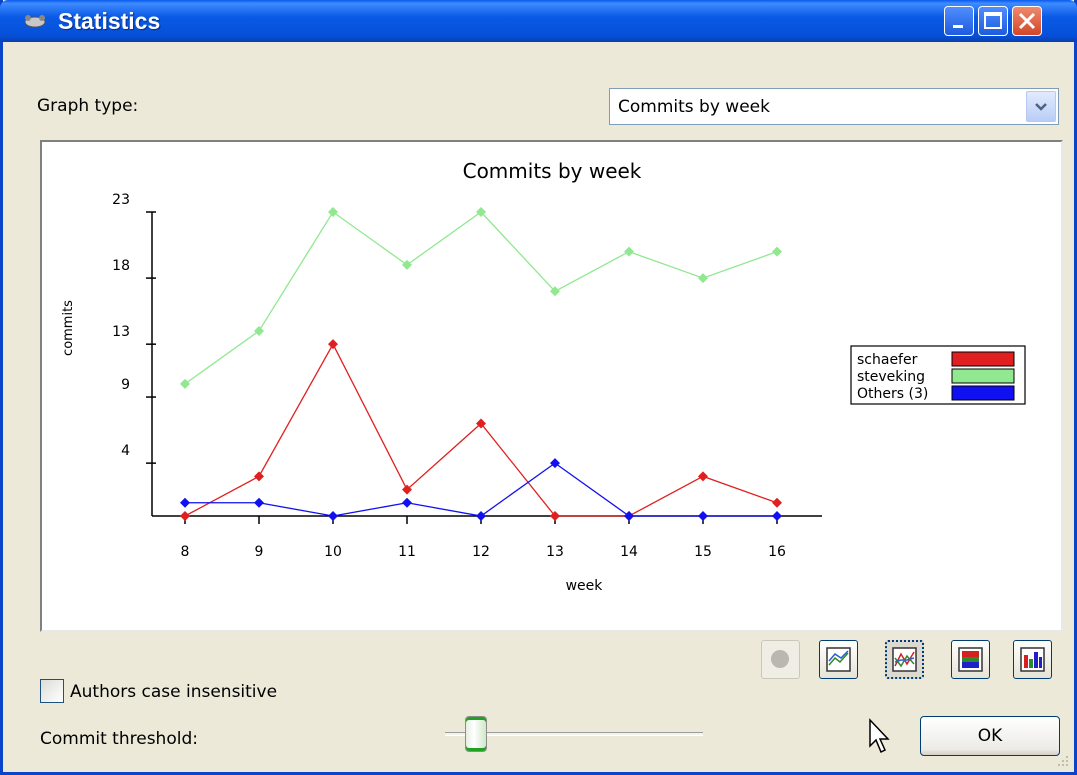 The image size is (1077, 775). I want to click on stacked-bar-graph-icon, so click(970, 659).